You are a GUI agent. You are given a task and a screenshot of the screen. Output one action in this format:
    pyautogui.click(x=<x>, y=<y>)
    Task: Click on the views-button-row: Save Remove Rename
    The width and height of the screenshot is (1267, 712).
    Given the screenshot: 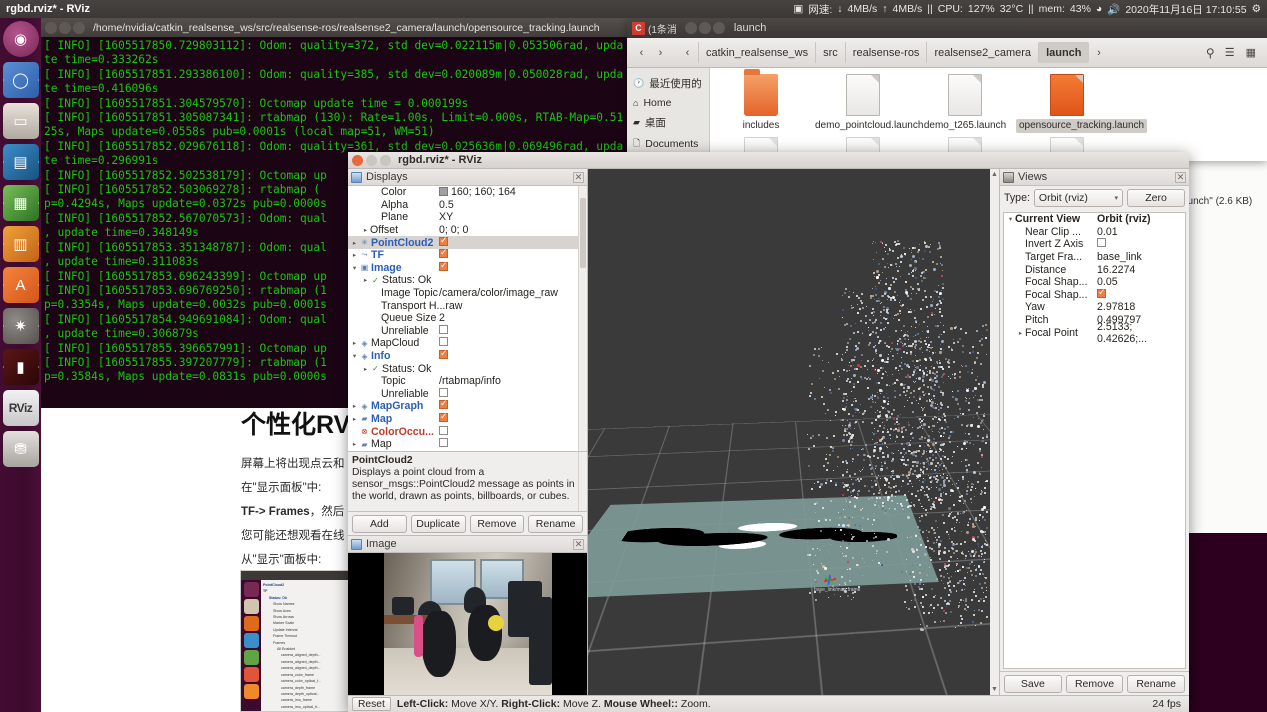 What is the action you would take?
    pyautogui.click(x=1094, y=683)
    